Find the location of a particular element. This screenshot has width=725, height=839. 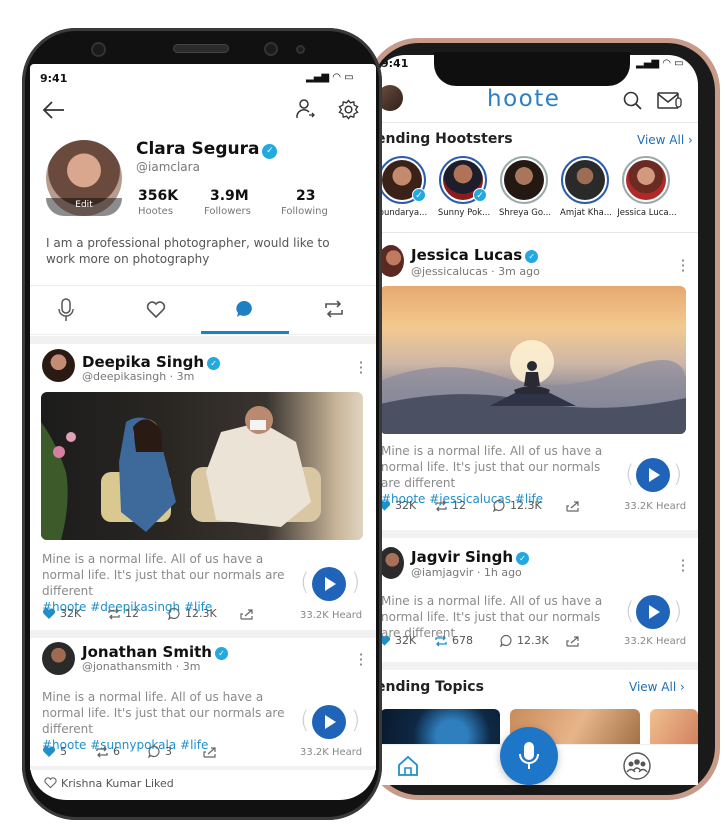

heart-outline-icon is located at coordinates (50, 783).